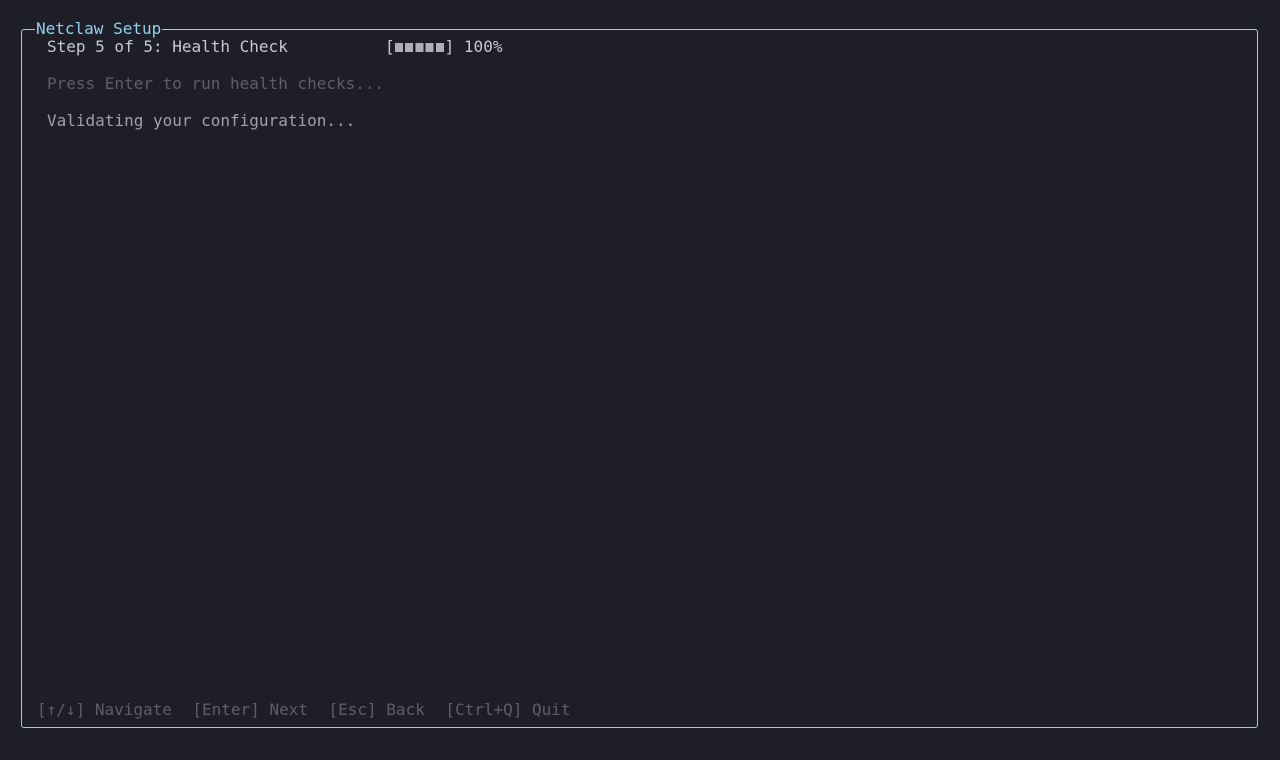  Describe the element at coordinates (99, 28) in the screenshot. I see `window-title: Netclaw Setup` at that location.